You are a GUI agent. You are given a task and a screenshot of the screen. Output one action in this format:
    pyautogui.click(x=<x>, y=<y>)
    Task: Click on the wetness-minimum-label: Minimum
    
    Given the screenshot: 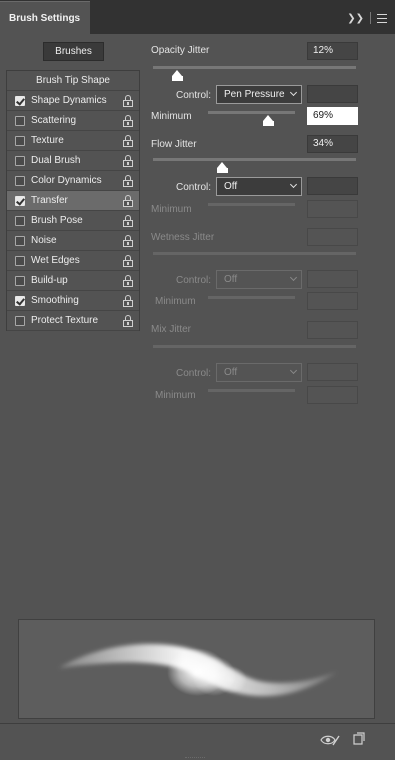 What is the action you would take?
    pyautogui.click(x=175, y=301)
    